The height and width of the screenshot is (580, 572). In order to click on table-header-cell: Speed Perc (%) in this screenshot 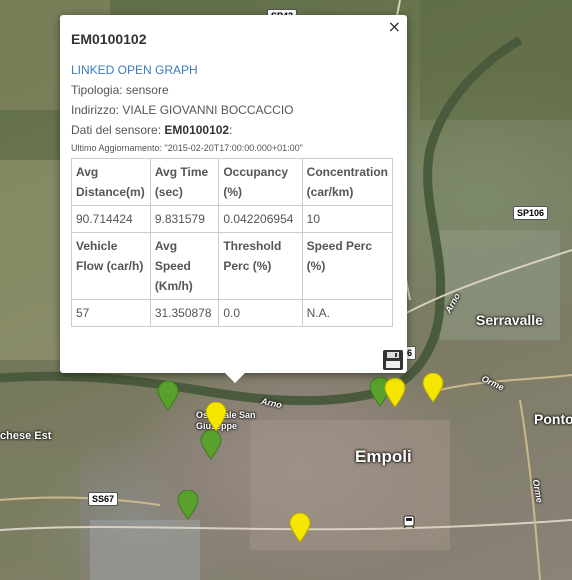, I will do `click(347, 266)`.